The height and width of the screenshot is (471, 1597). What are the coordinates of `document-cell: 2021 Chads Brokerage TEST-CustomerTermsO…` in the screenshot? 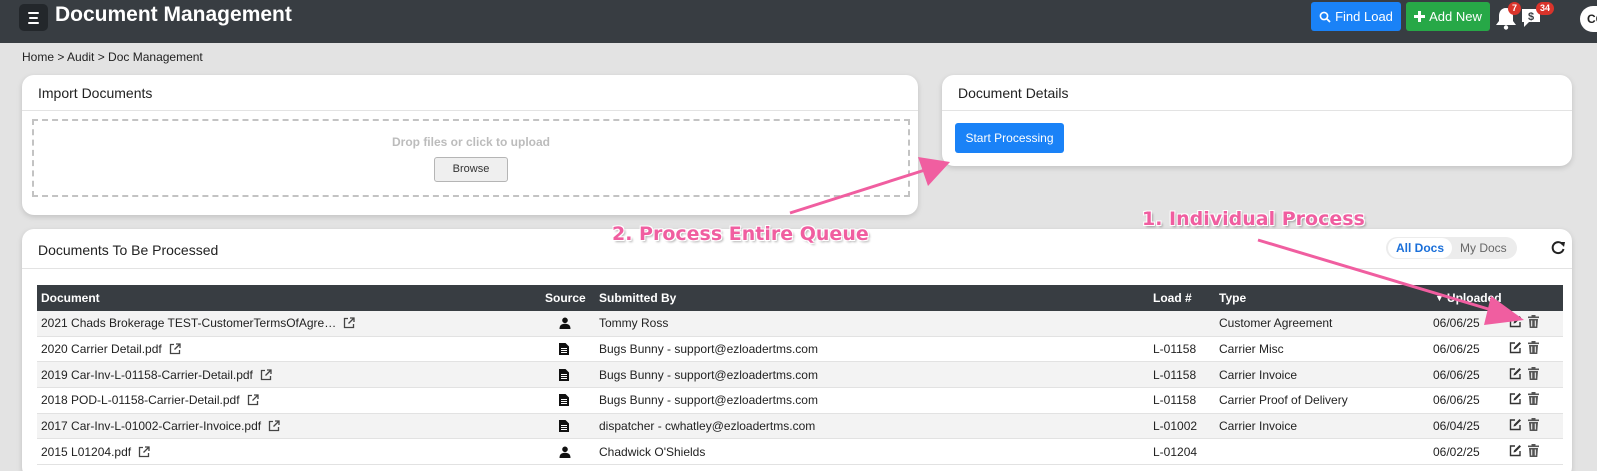 It's located at (198, 323).